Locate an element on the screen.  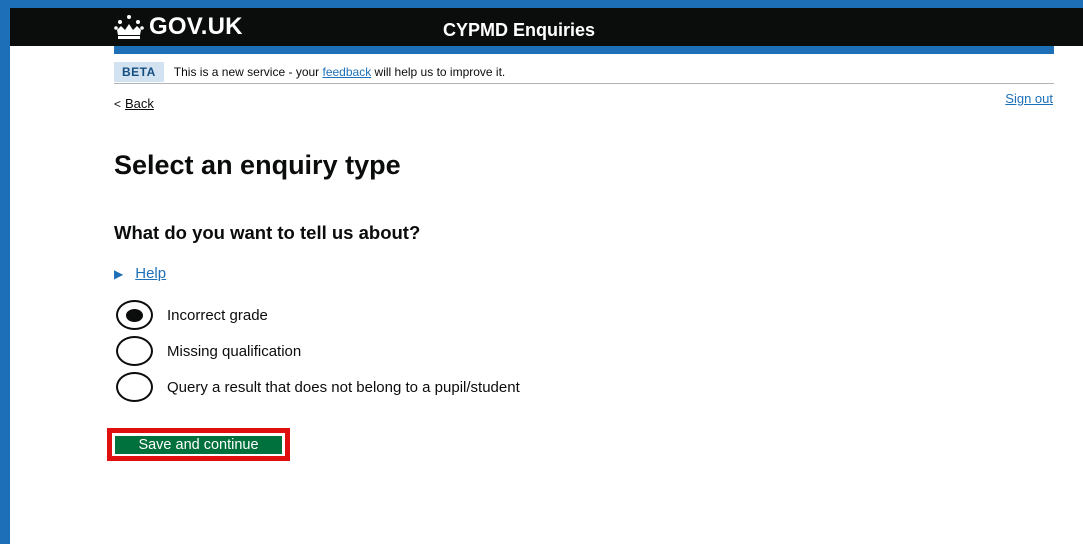
triangle-right-icon: ▶ is located at coordinates (119, 273).